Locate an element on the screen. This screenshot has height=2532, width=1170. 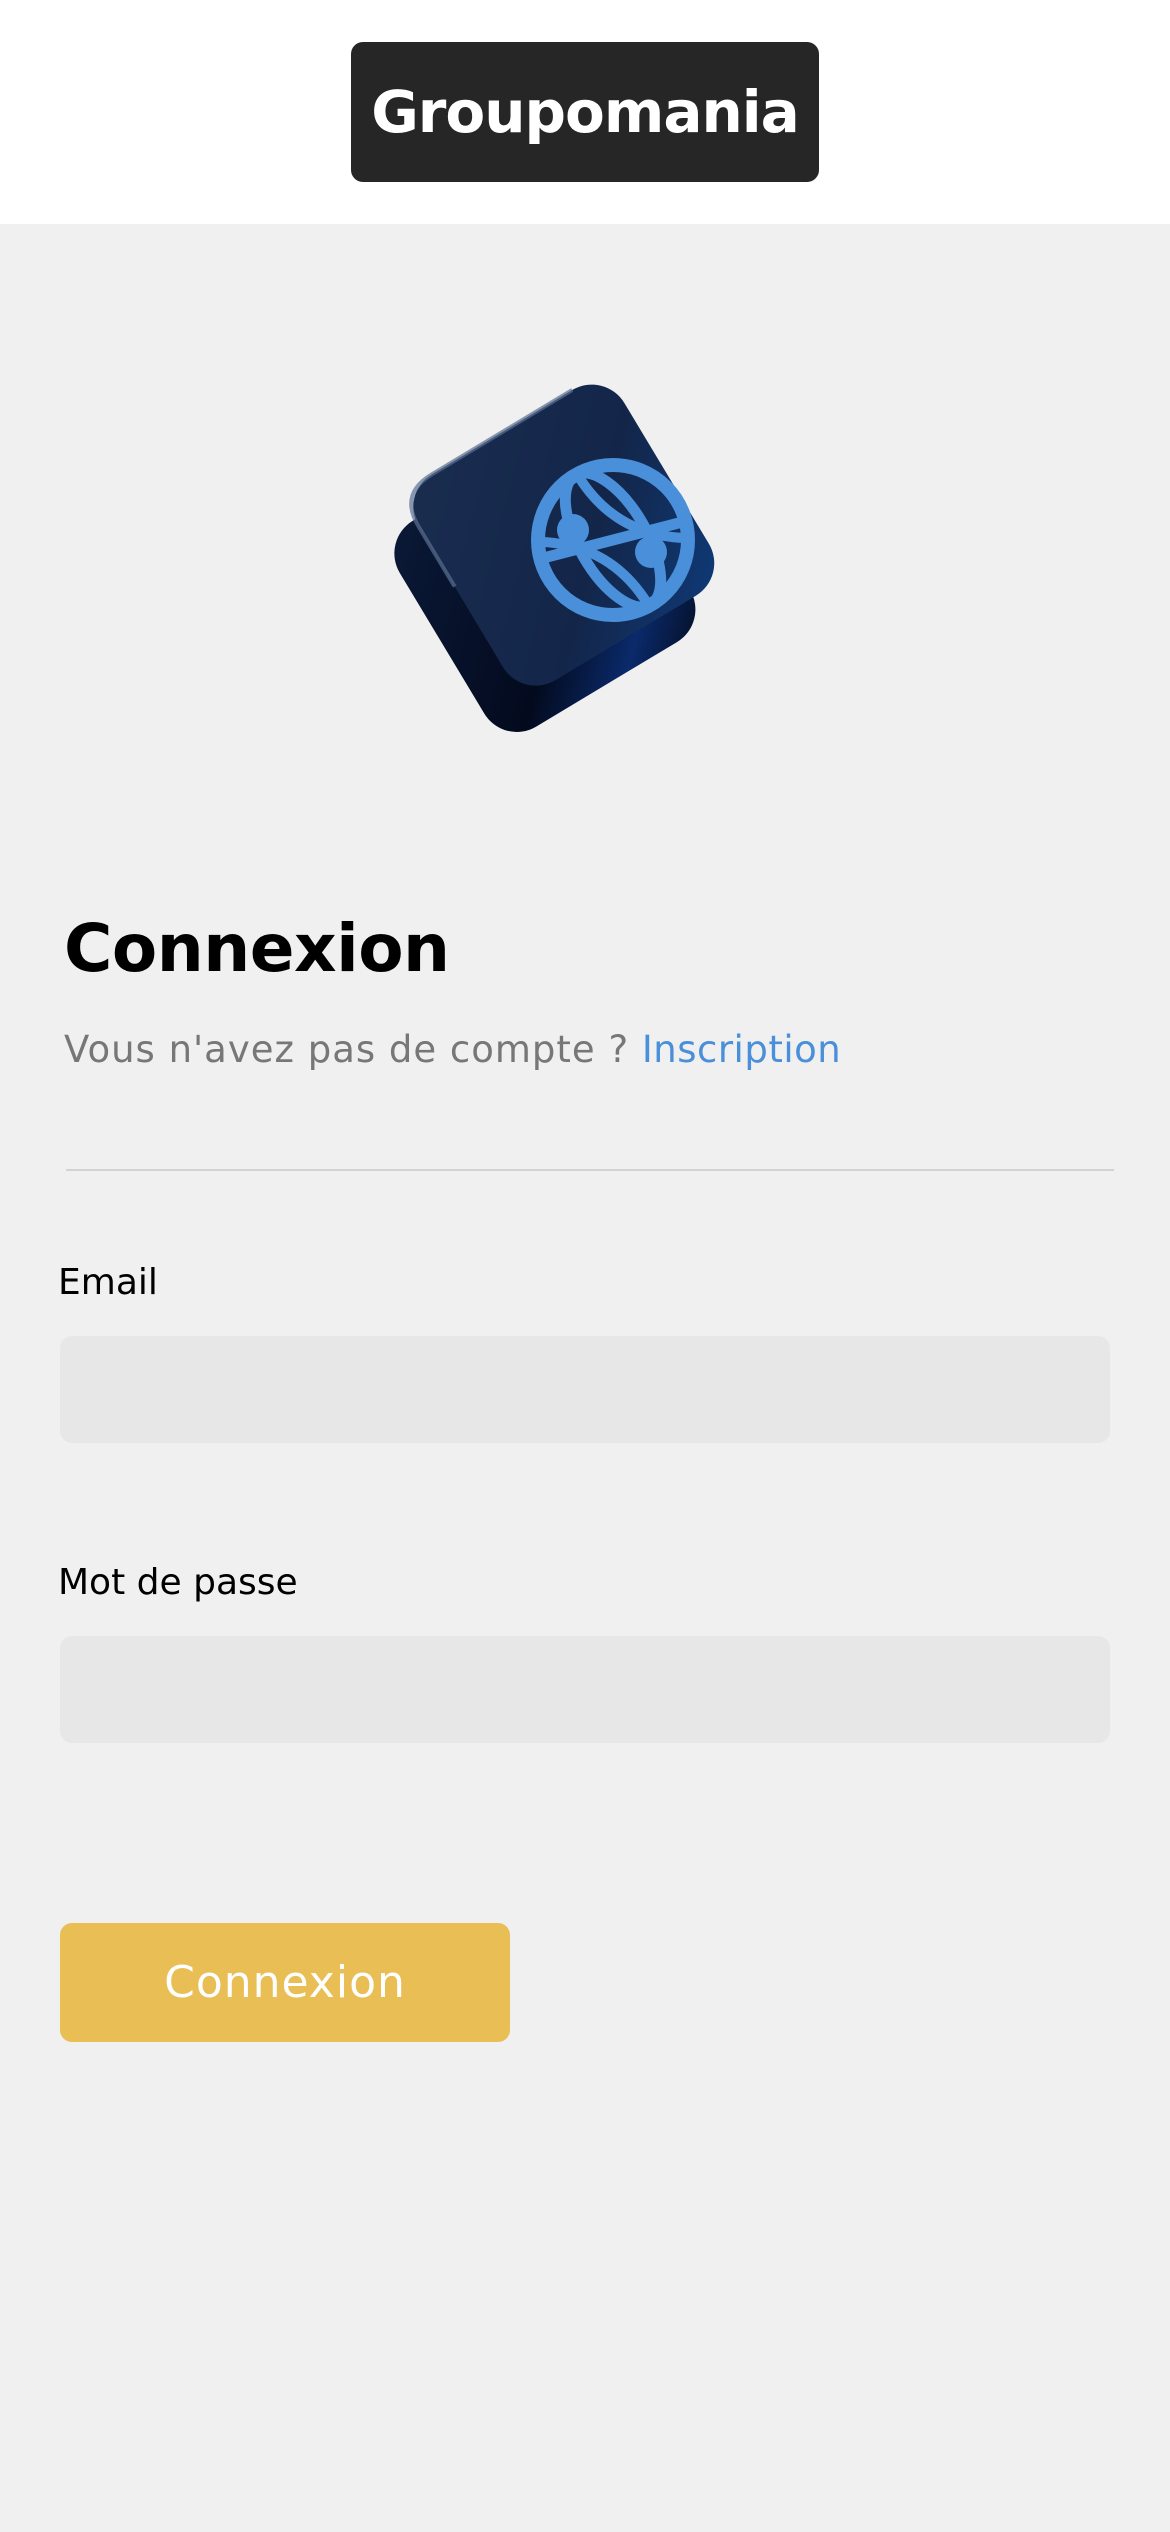
page-title: Connexion is located at coordinates (257, 948).